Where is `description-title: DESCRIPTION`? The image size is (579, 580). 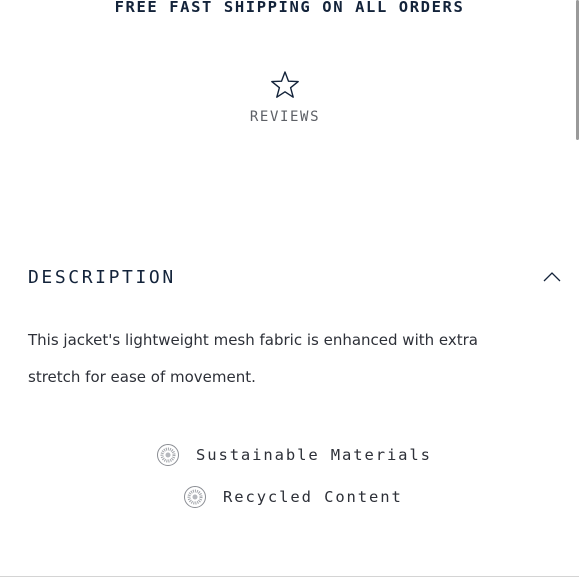 description-title: DESCRIPTION is located at coordinates (102, 277).